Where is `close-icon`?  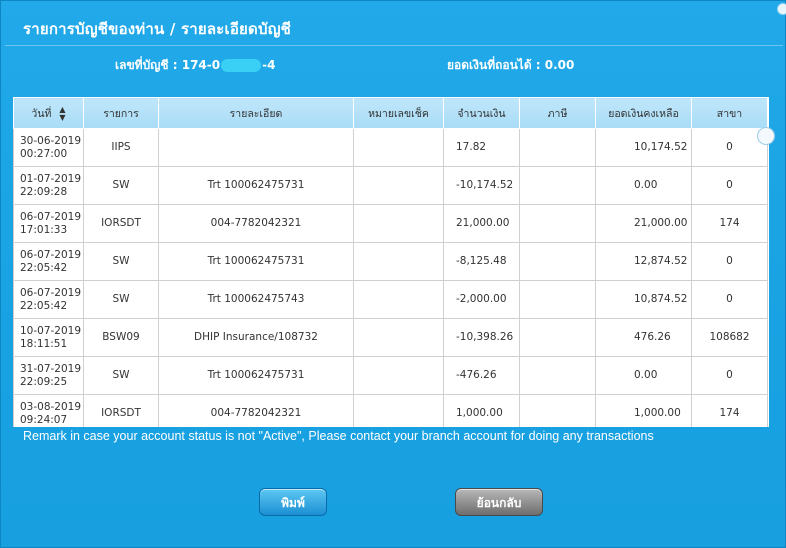
close-icon is located at coordinates (781, 9).